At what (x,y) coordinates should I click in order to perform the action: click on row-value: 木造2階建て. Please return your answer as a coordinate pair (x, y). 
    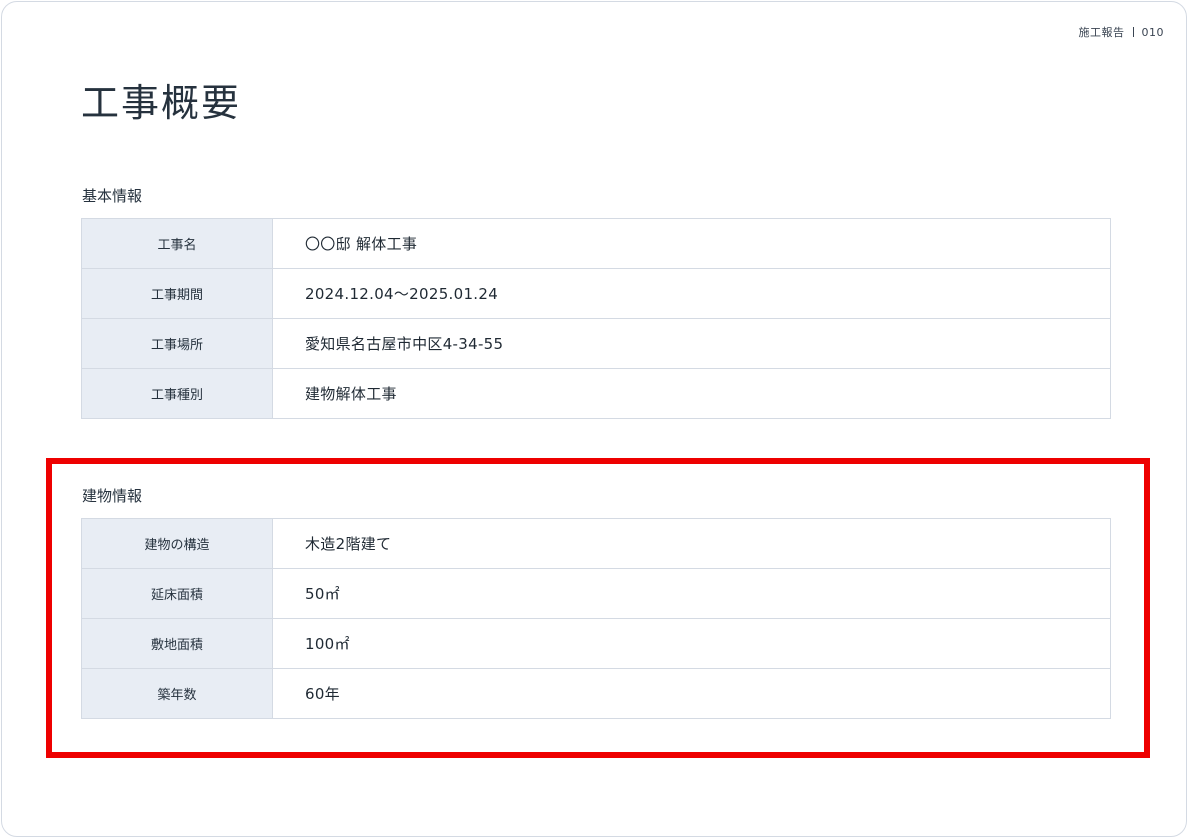
    Looking at the image, I should click on (691, 543).